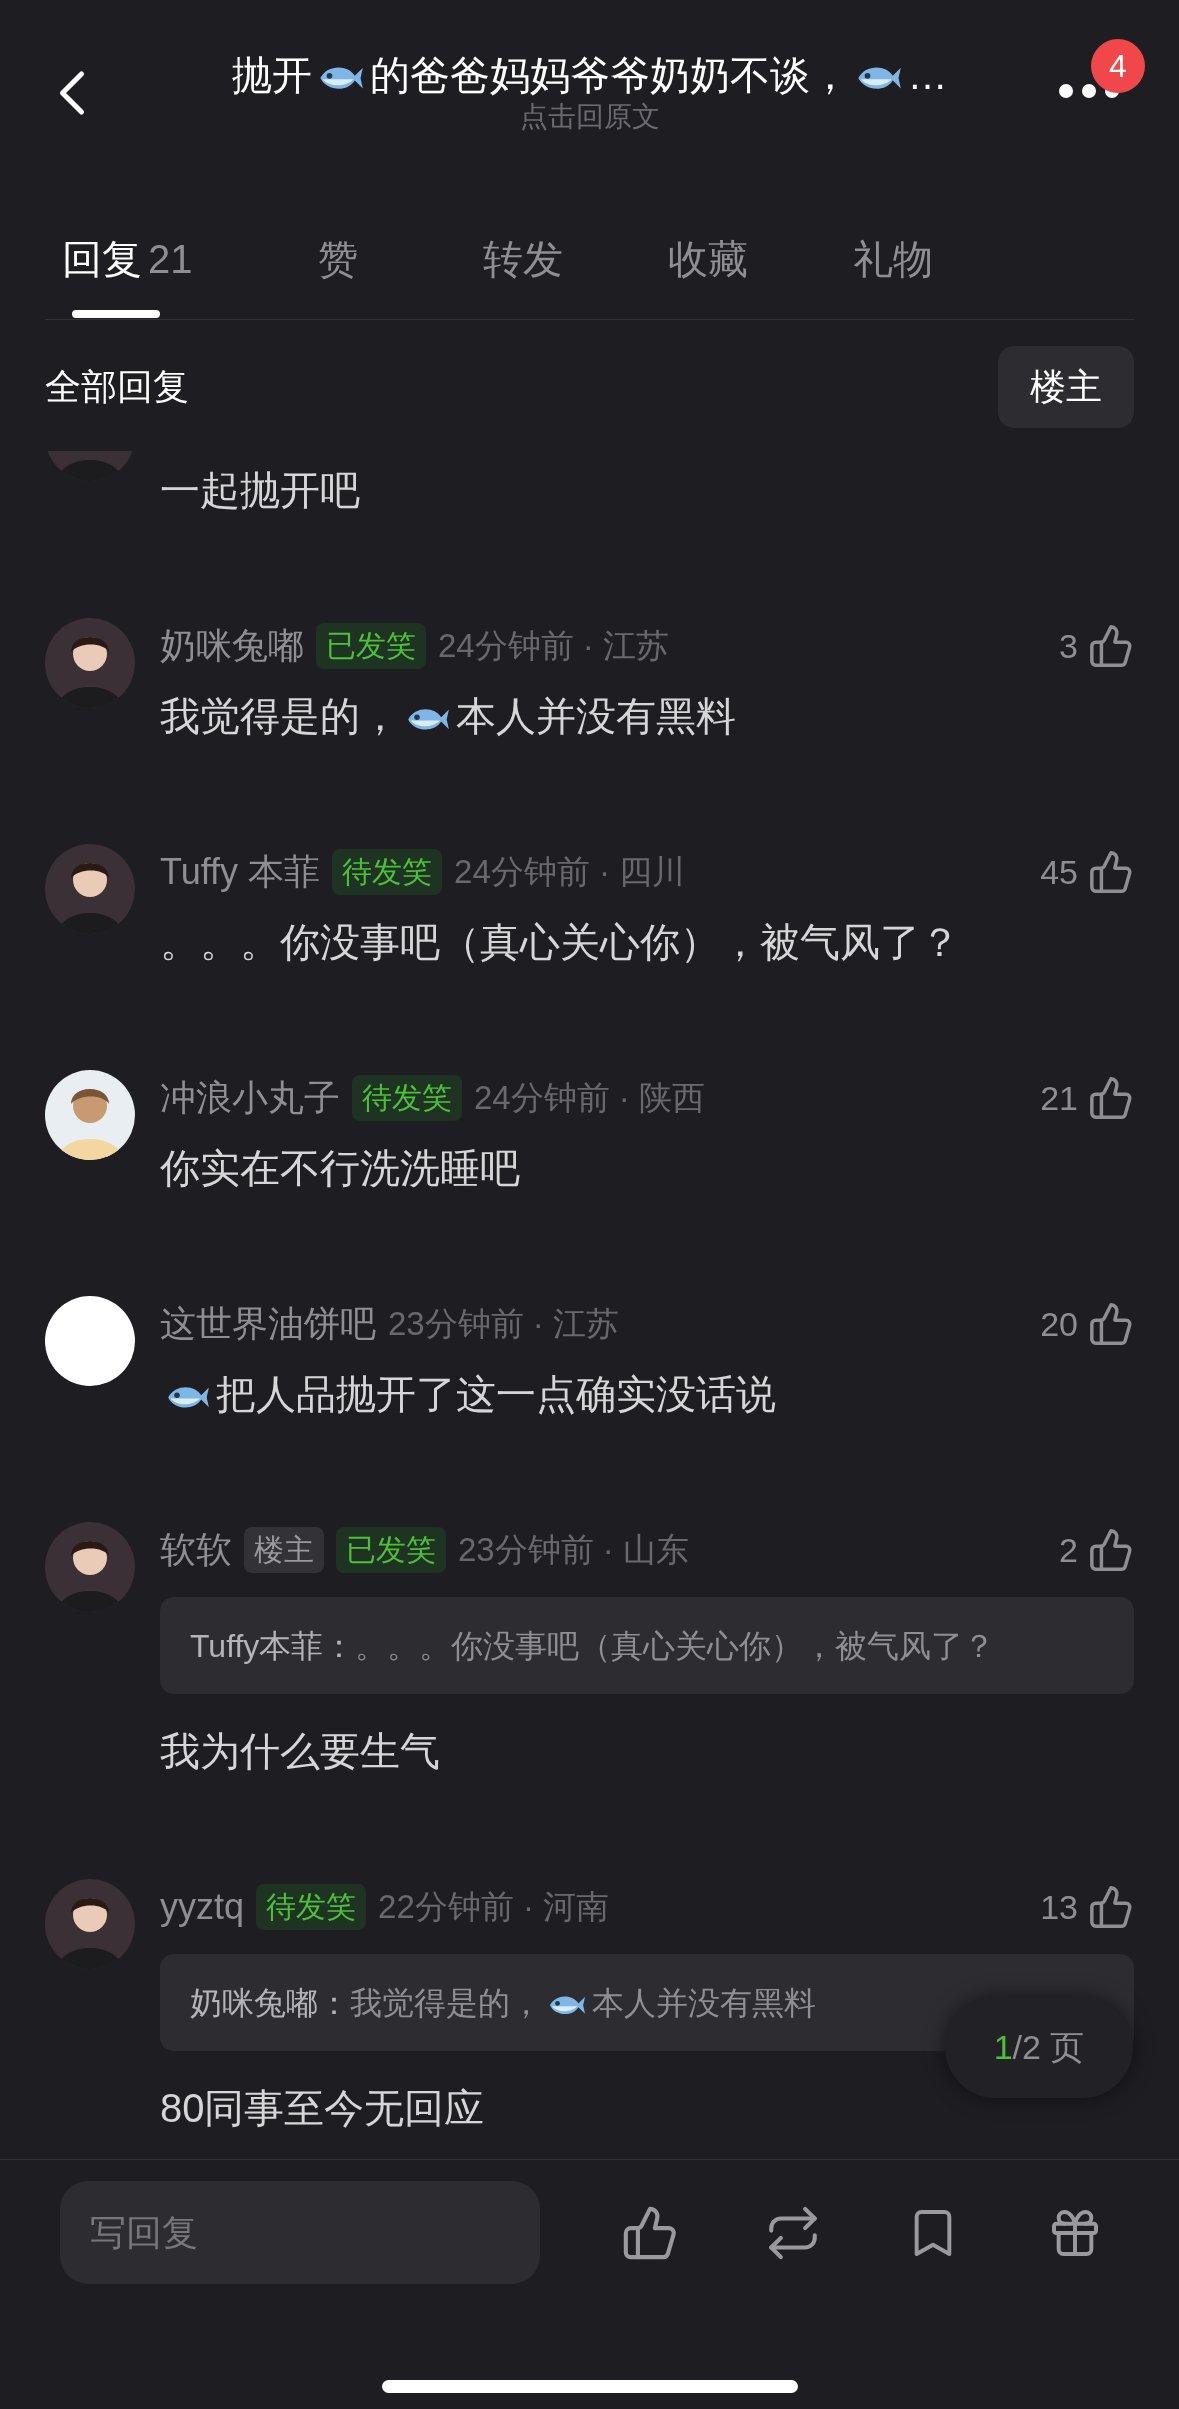  I want to click on comment-text: 我为什么要生气, so click(300, 1751).